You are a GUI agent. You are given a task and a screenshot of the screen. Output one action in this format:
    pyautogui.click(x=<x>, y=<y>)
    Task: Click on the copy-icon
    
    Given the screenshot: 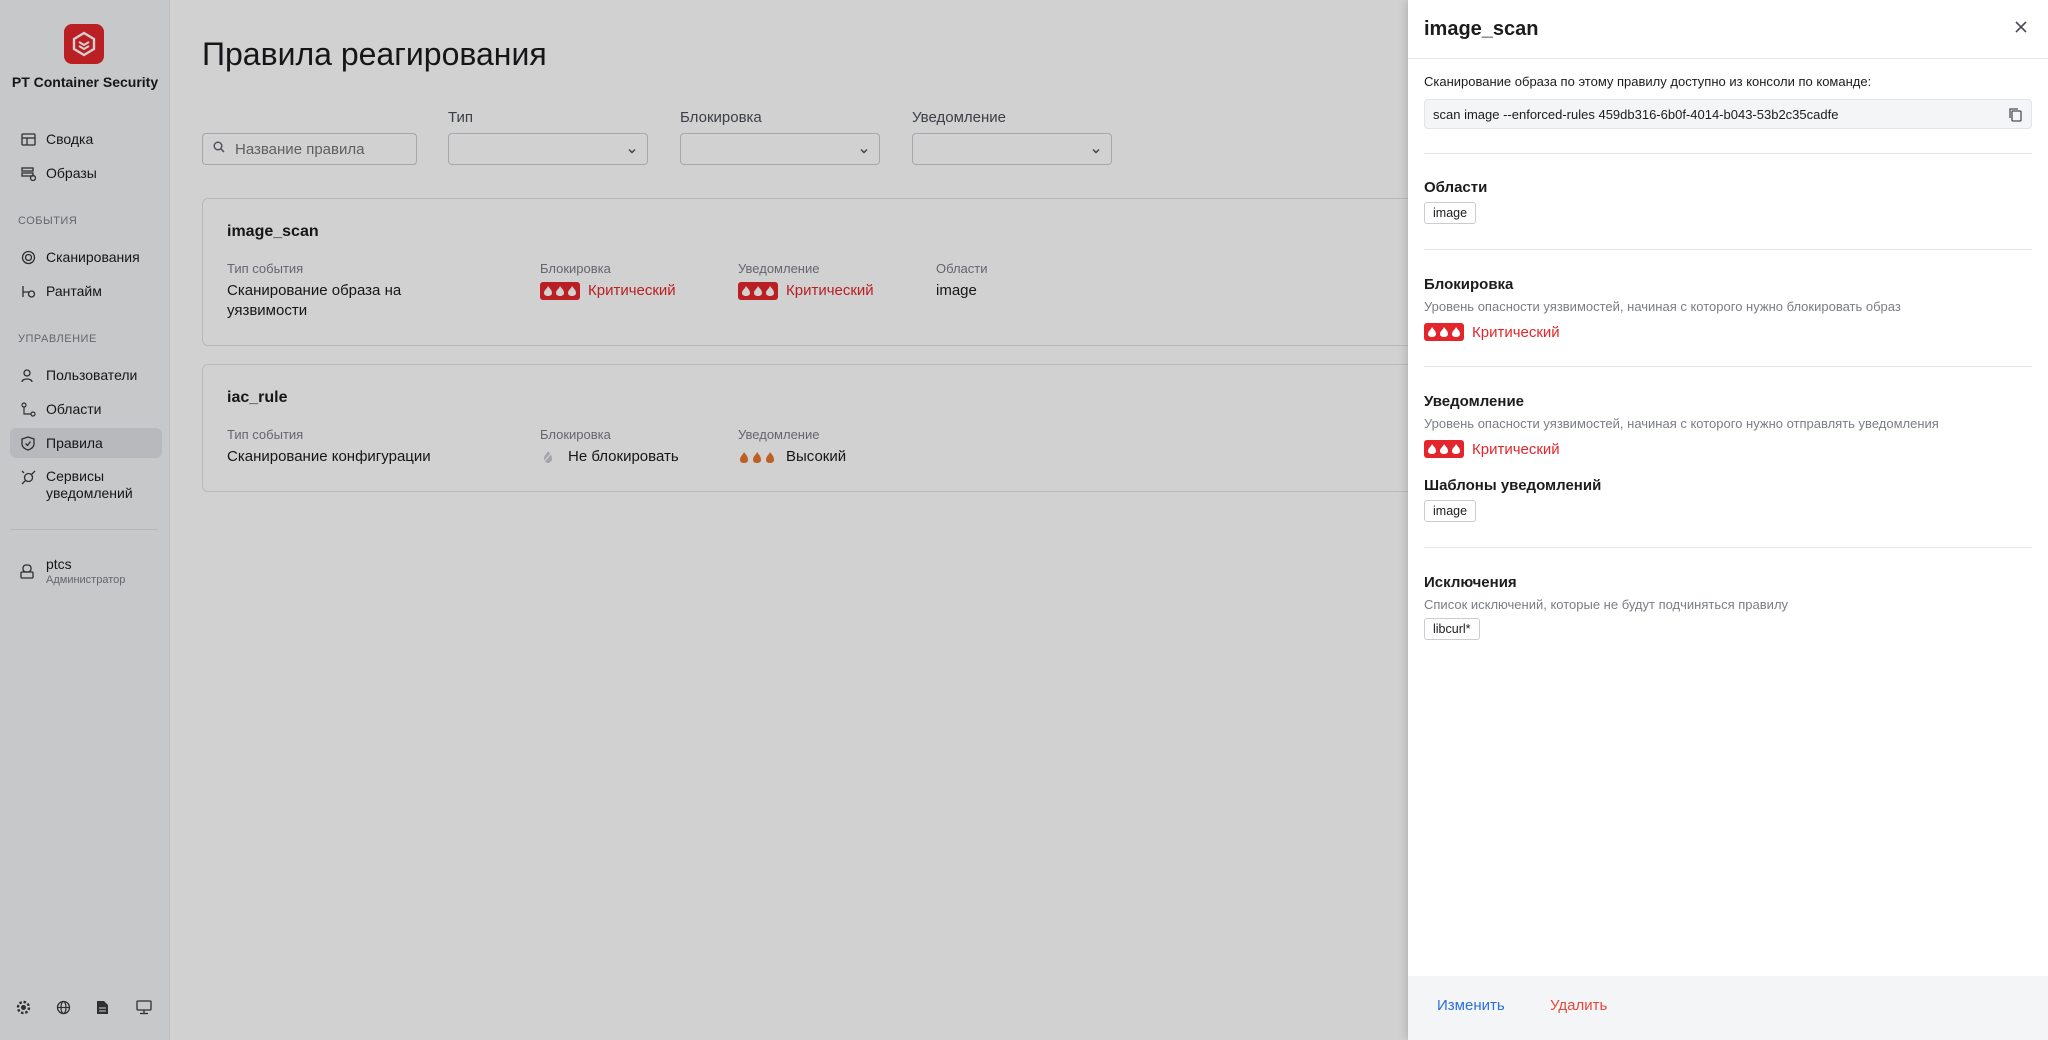 What is the action you would take?
    pyautogui.click(x=2015, y=114)
    